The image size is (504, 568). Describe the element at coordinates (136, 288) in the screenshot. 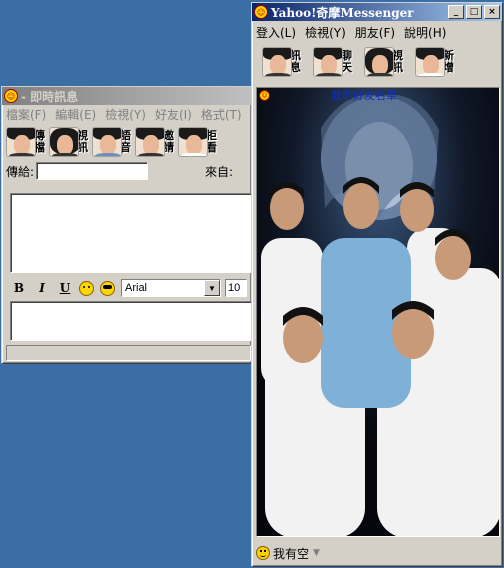

I see `font-family-value: Arial` at that location.